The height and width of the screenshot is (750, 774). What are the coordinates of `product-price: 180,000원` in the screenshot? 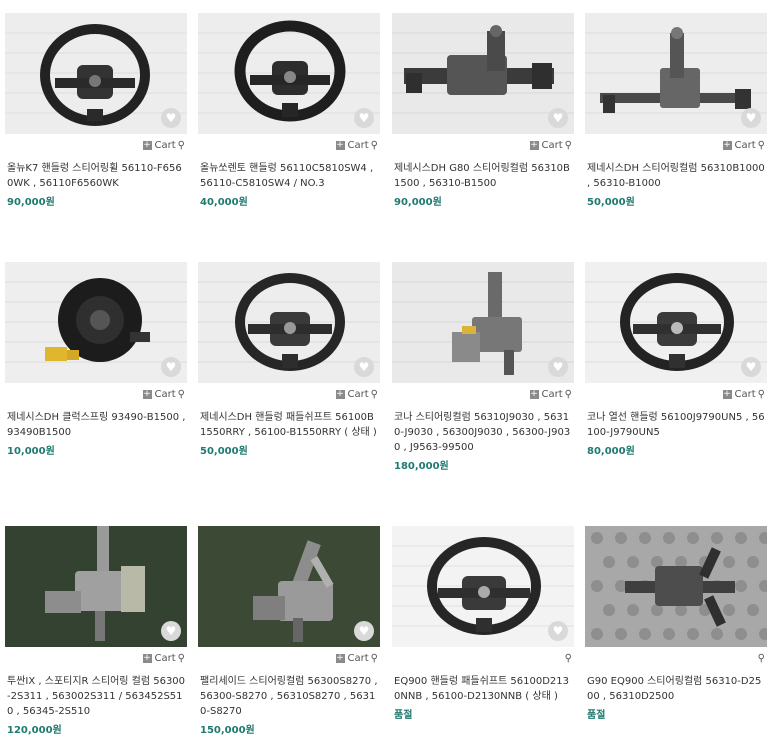 It's located at (421, 466).